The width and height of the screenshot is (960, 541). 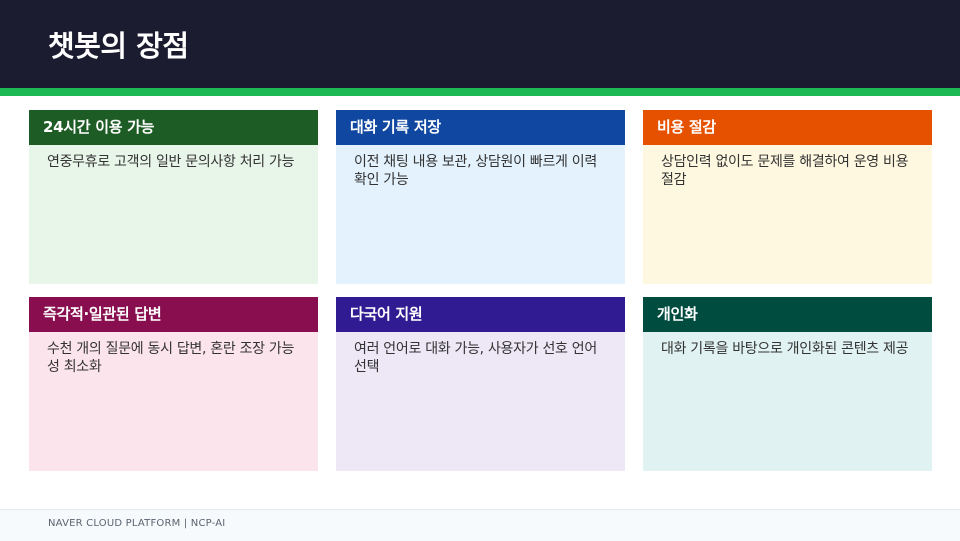 I want to click on card-description: 연중무휴로 고객의 일반 문의사항 처리 가능, so click(x=171, y=162).